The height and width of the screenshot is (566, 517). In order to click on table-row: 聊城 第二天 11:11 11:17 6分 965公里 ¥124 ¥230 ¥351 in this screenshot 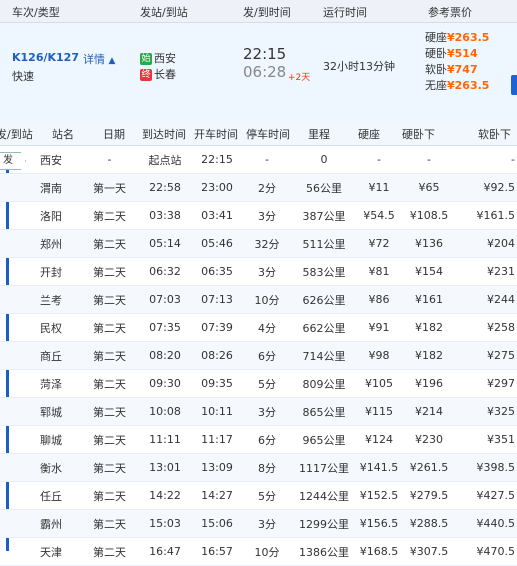, I will do `click(258, 439)`.